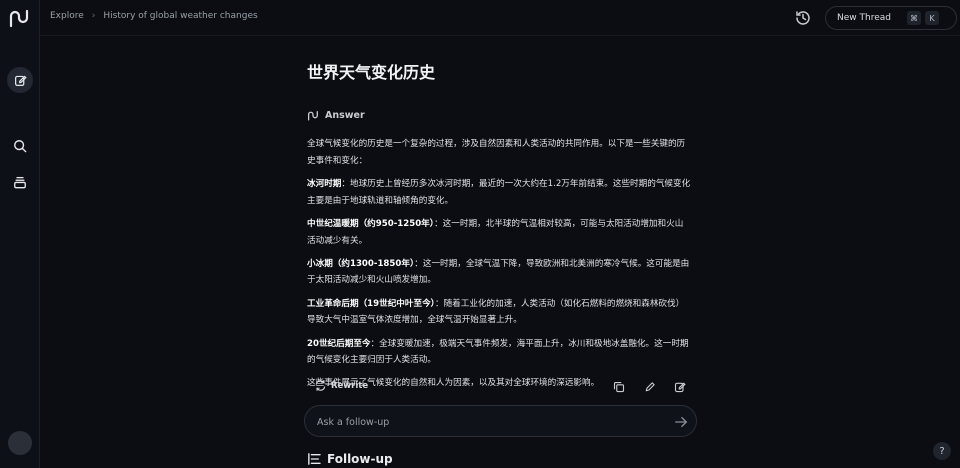  I want to click on sidebar, so click(20, 234).